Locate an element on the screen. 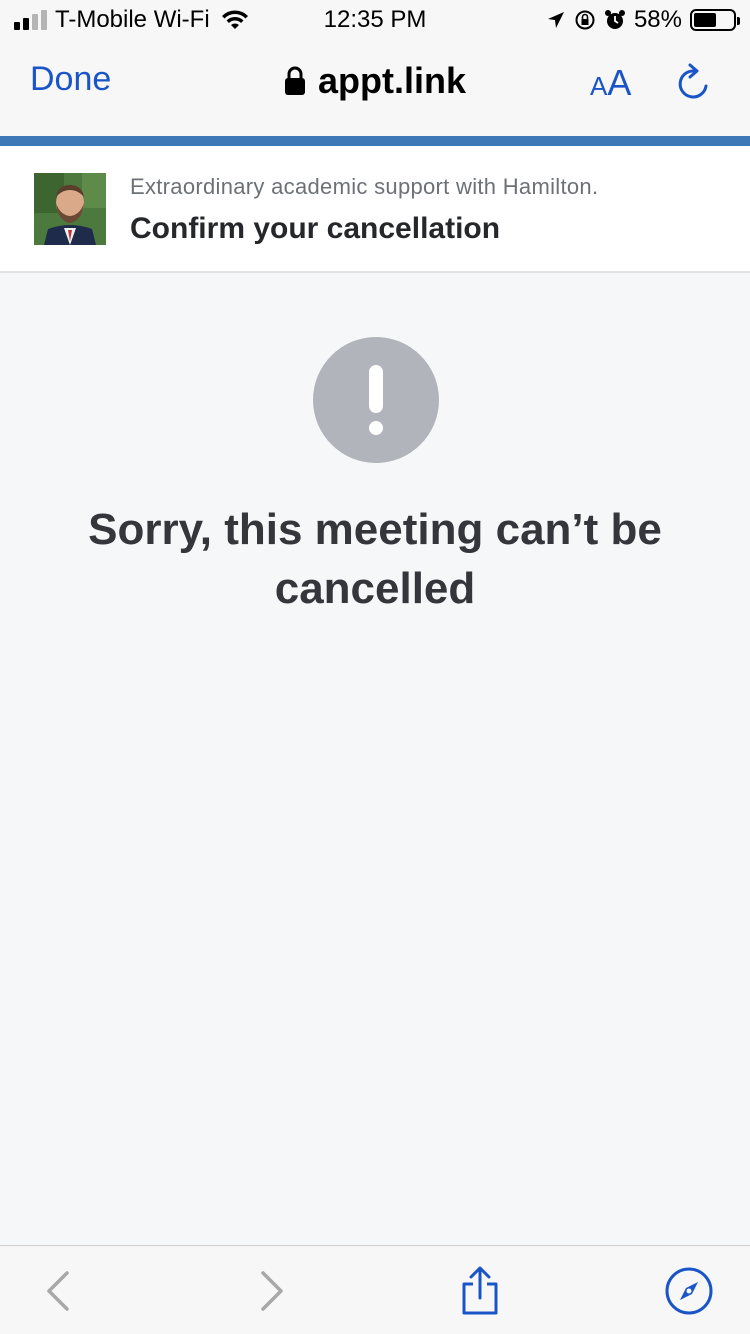 The height and width of the screenshot is (1334, 750). back-icon is located at coordinates (58, 1291).